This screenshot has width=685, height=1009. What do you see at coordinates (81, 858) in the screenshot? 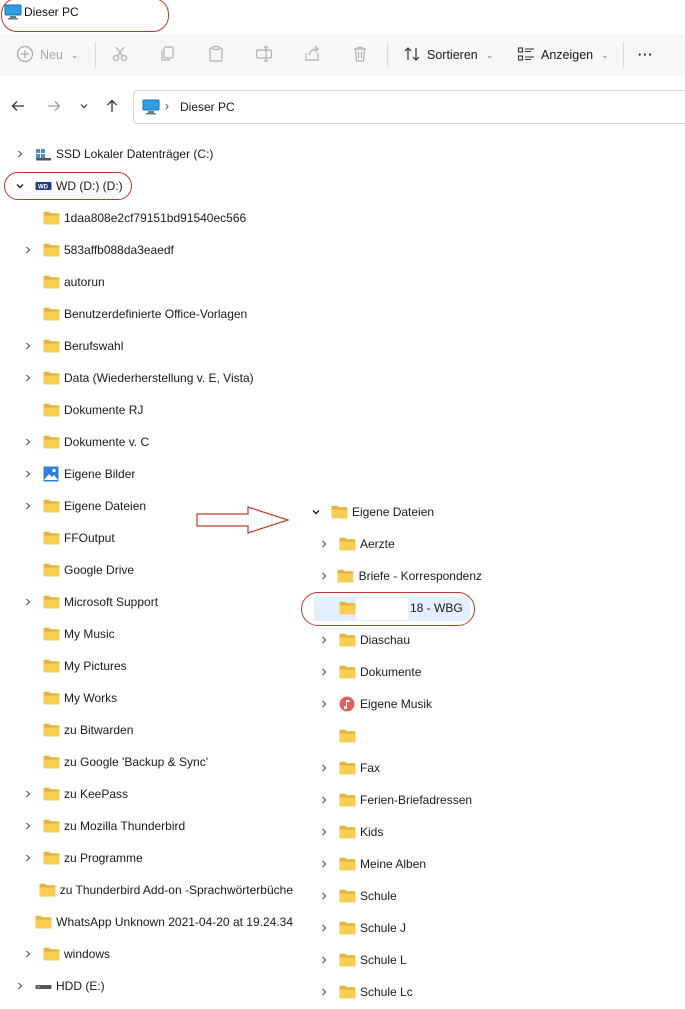
I see `tree-item-zu-programme: zu Programme` at bounding box center [81, 858].